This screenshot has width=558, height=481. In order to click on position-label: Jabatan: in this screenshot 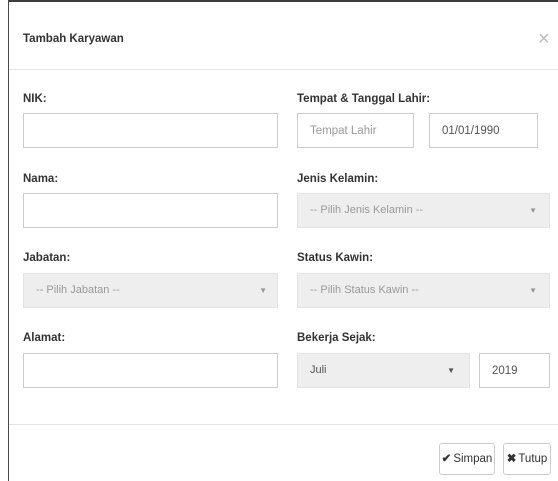, I will do `click(47, 258)`.